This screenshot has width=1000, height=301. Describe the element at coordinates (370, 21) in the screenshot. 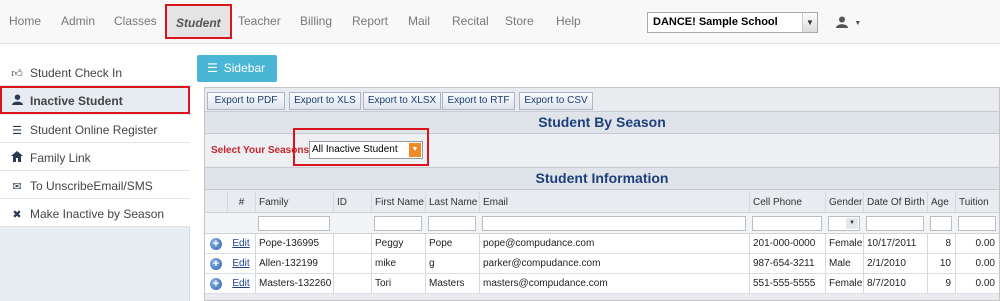

I see `nav-report: Report` at that location.